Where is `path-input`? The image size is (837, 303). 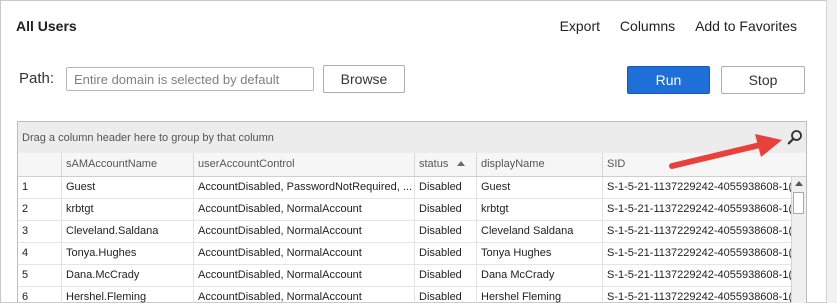
path-input is located at coordinates (190, 79).